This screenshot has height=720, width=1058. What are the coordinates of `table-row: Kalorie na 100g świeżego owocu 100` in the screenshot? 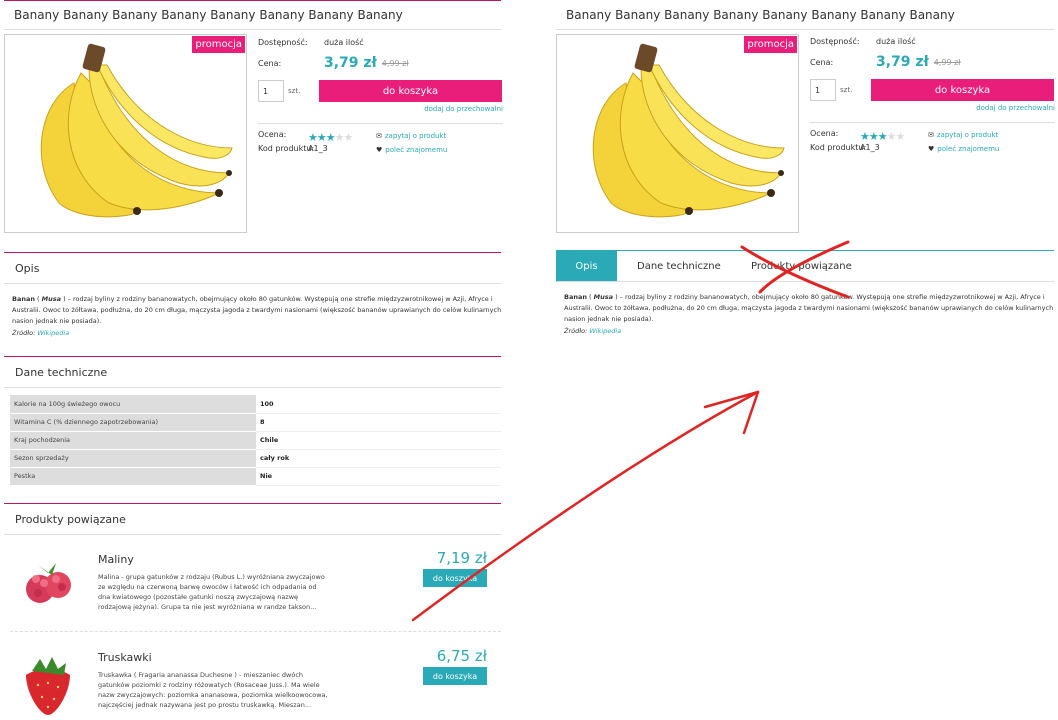 It's located at (255, 404).